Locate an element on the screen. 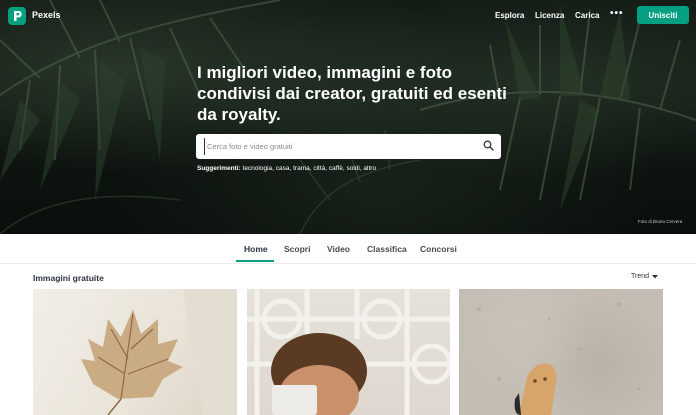 The image size is (696, 415). tab-classifica: Classifica is located at coordinates (387, 249).